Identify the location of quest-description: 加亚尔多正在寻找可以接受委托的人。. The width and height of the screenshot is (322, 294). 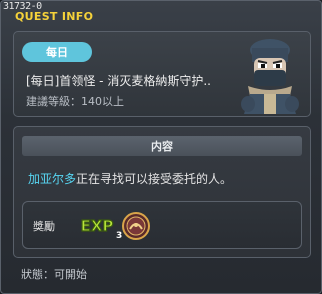
(130, 178).